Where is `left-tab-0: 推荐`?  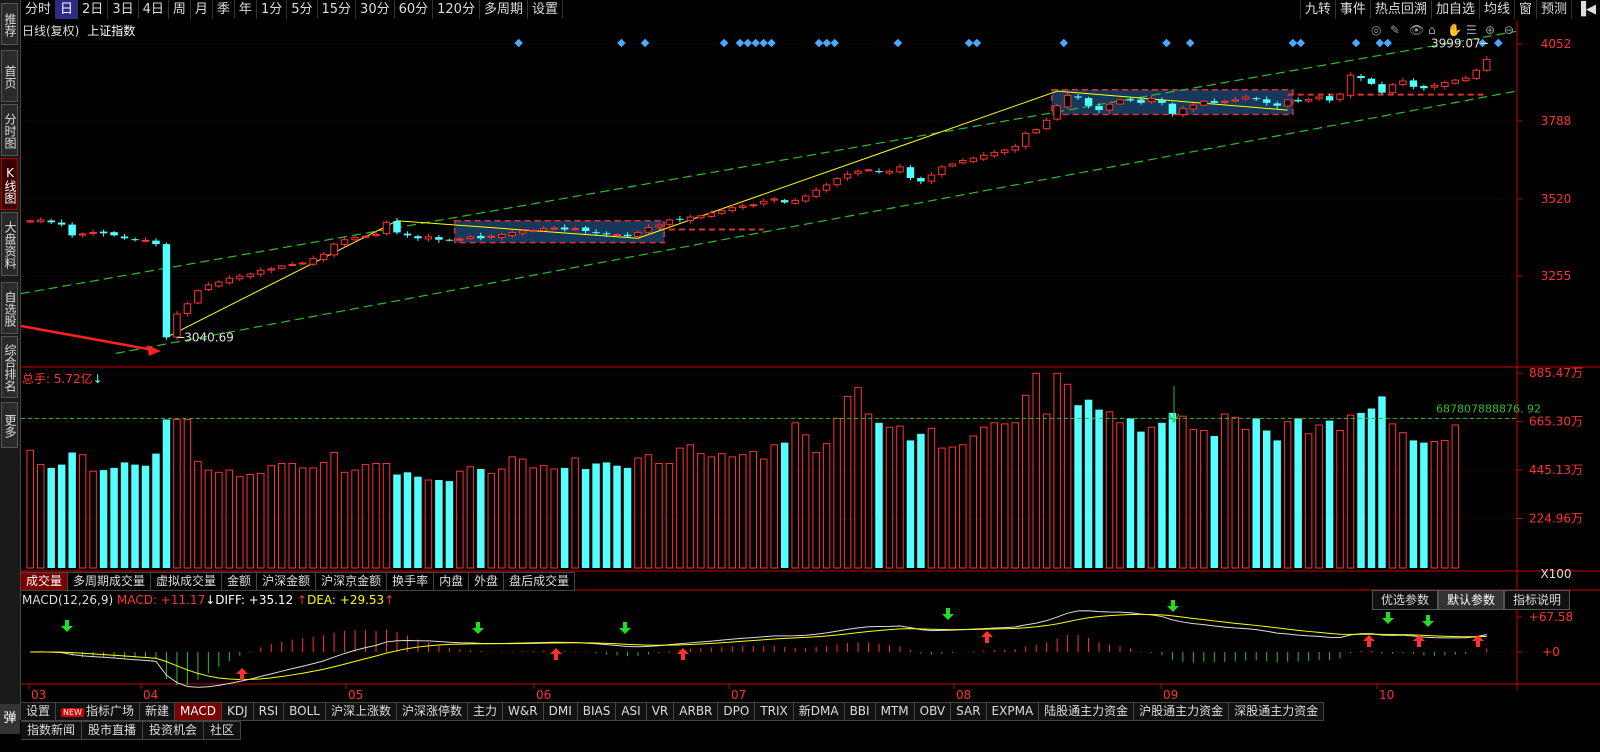 left-tab-0: 推荐 is located at coordinates (9, 24).